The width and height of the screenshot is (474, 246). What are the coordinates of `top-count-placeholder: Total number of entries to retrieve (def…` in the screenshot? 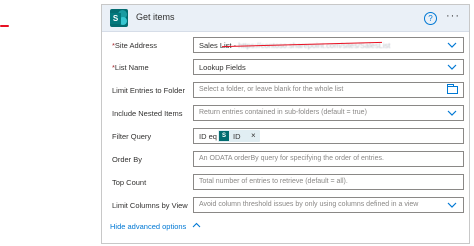 It's located at (273, 181).